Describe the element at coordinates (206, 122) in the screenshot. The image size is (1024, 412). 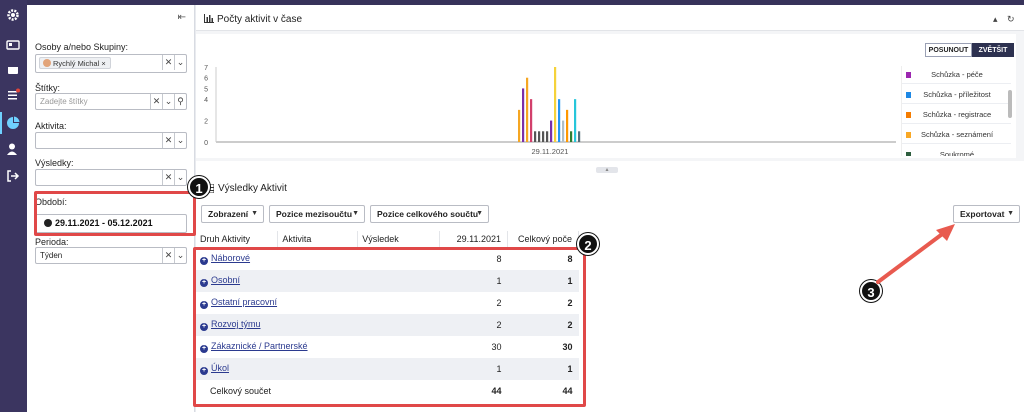
I see `y-tick-label: 2` at that location.